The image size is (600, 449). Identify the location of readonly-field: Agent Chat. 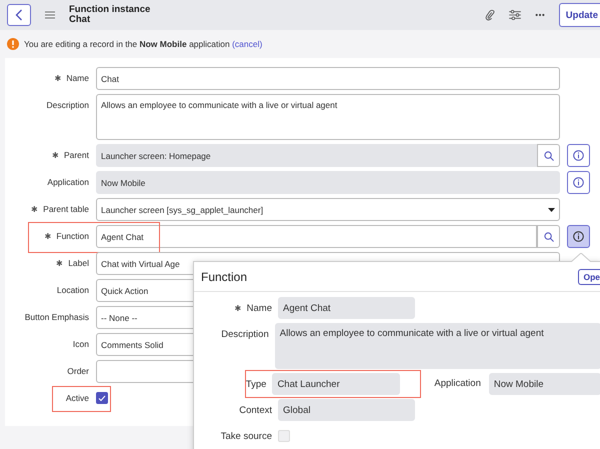
(346, 308).